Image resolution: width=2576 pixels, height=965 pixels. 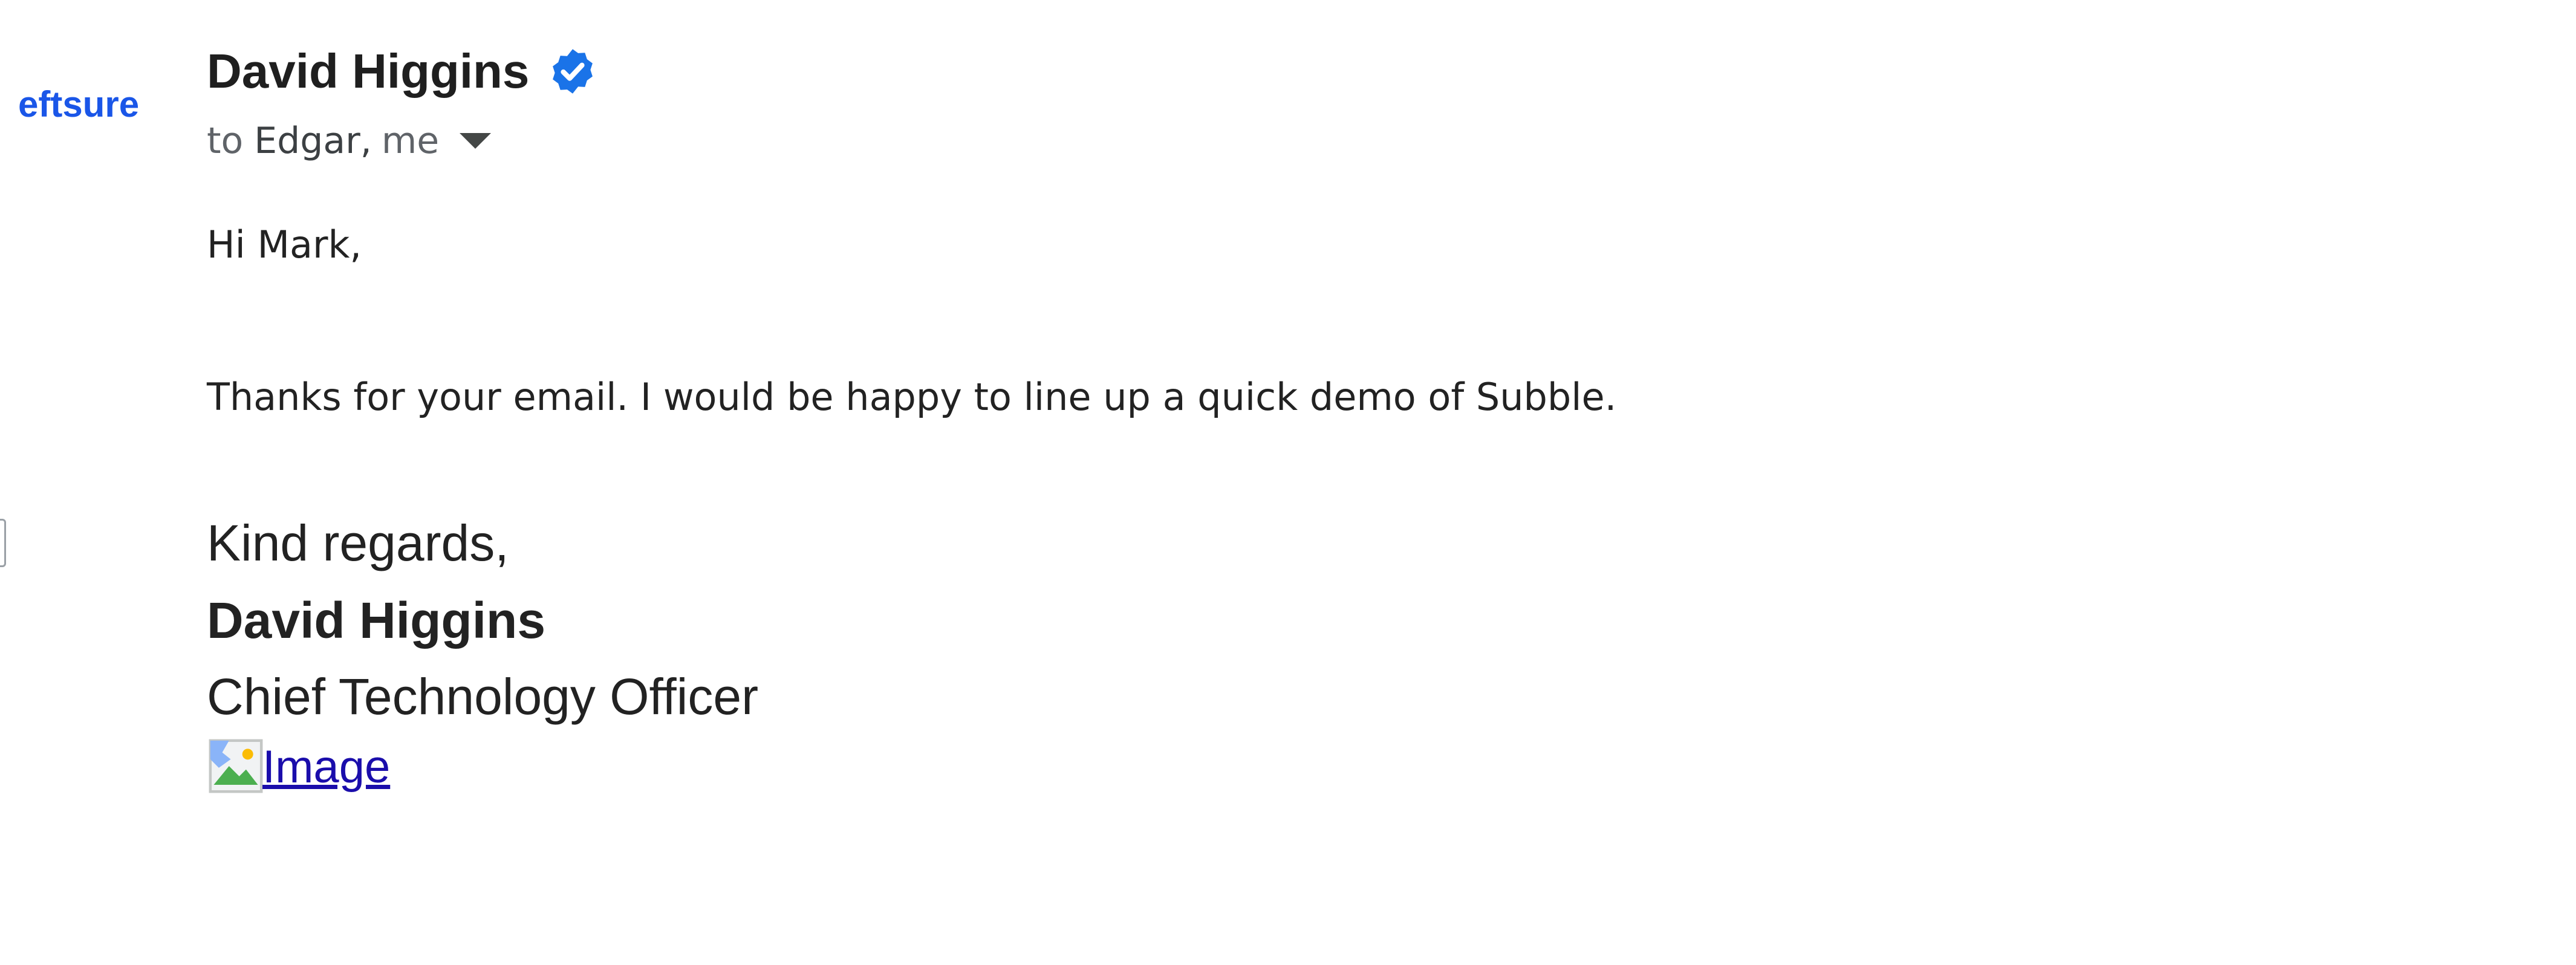 What do you see at coordinates (483, 696) in the screenshot?
I see `signature-title: Chief Technology Officer` at bounding box center [483, 696].